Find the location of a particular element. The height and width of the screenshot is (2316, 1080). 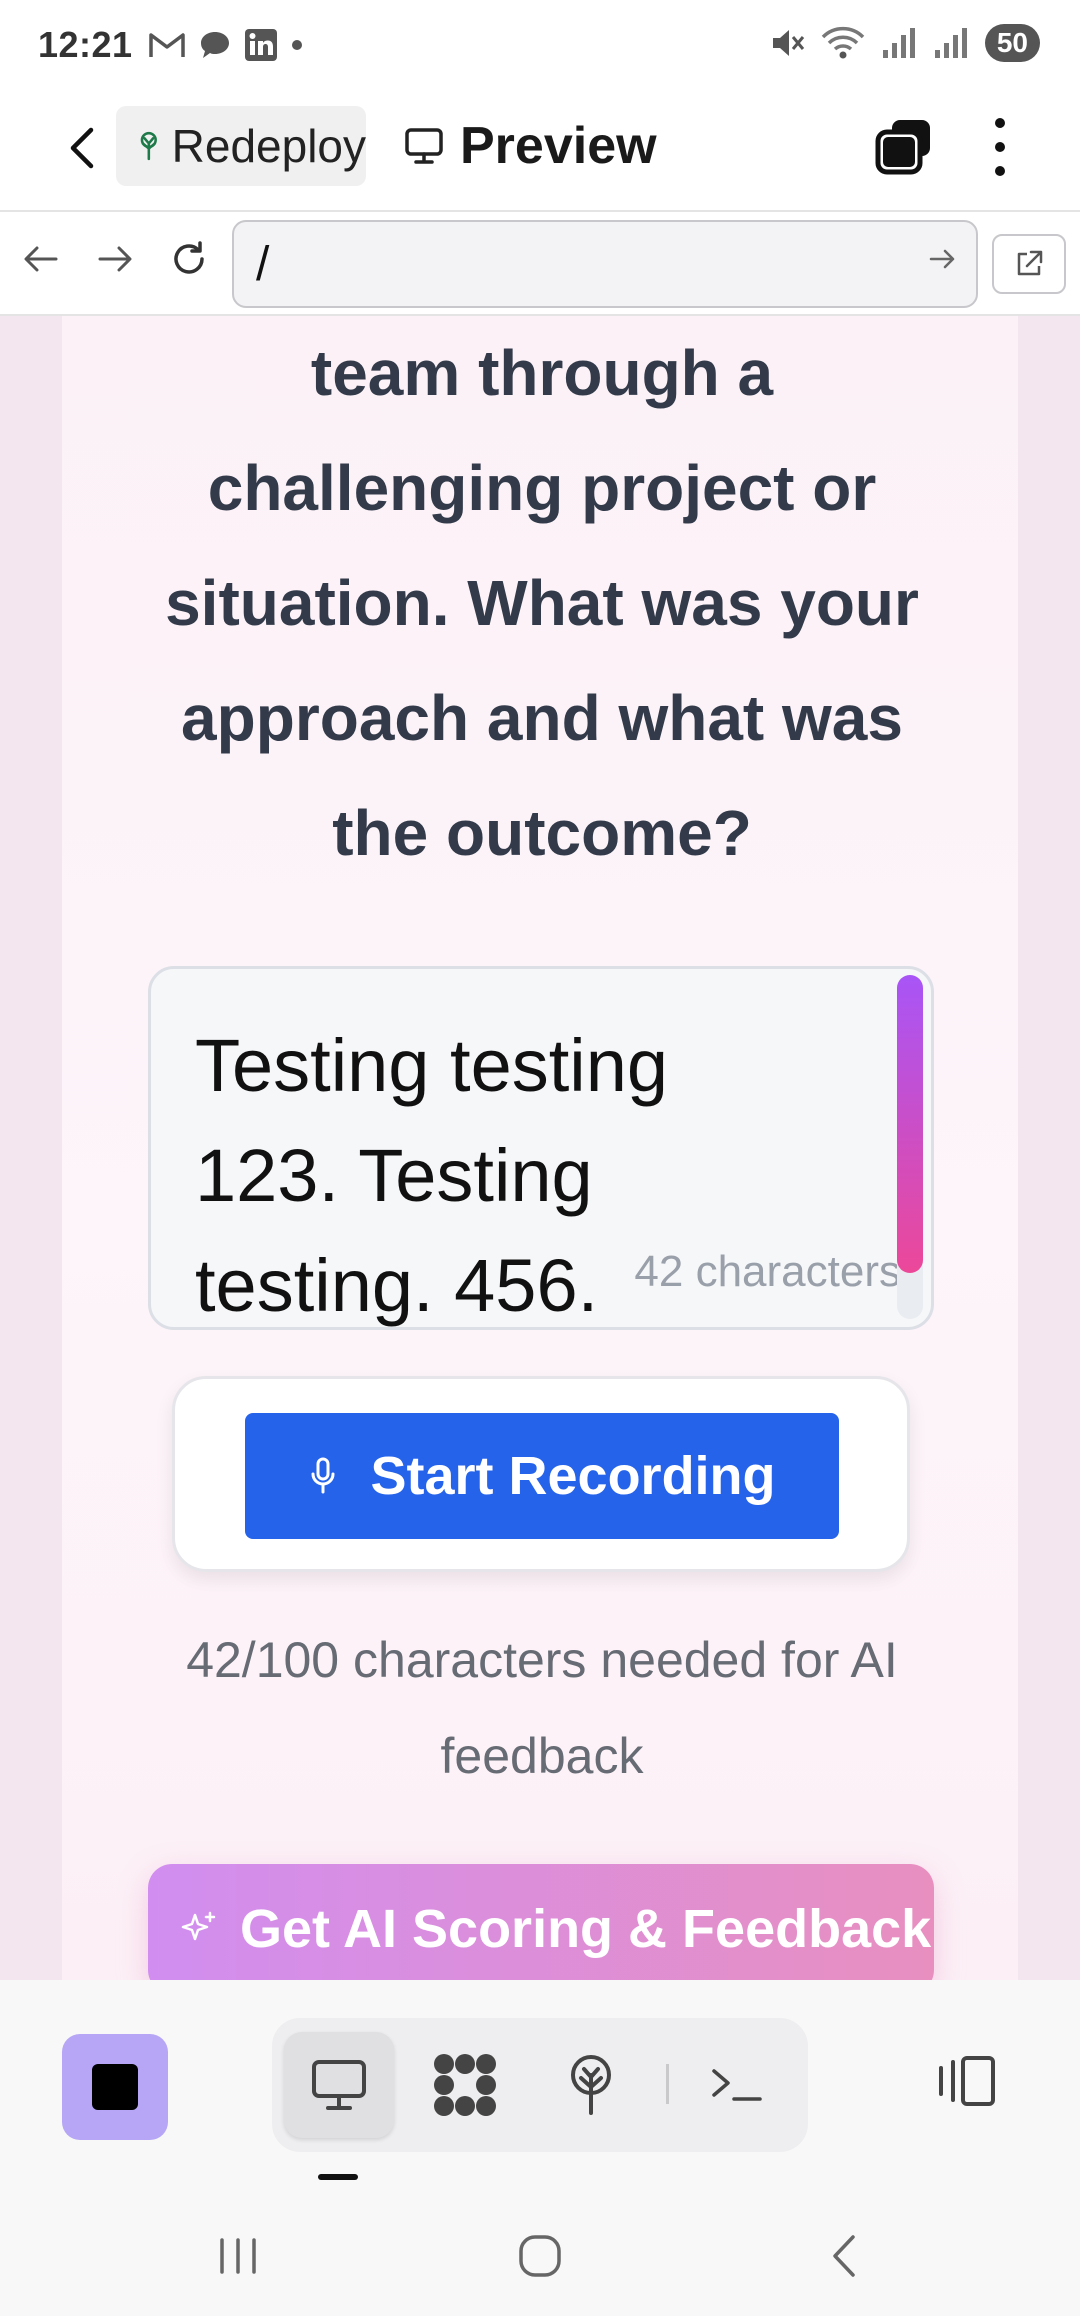

preview-tab: Preview is located at coordinates (530, 146).